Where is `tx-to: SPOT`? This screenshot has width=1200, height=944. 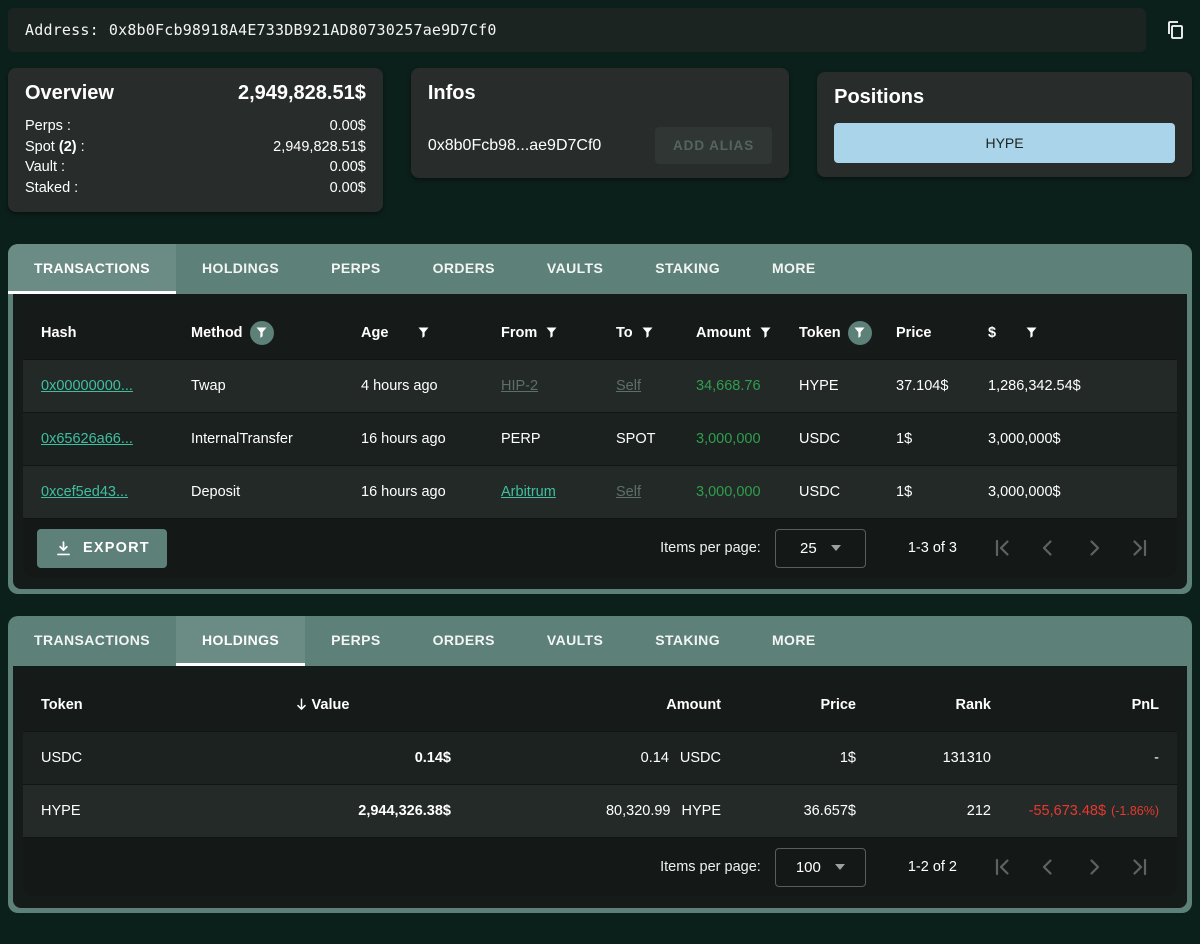
tx-to: SPOT is located at coordinates (636, 439).